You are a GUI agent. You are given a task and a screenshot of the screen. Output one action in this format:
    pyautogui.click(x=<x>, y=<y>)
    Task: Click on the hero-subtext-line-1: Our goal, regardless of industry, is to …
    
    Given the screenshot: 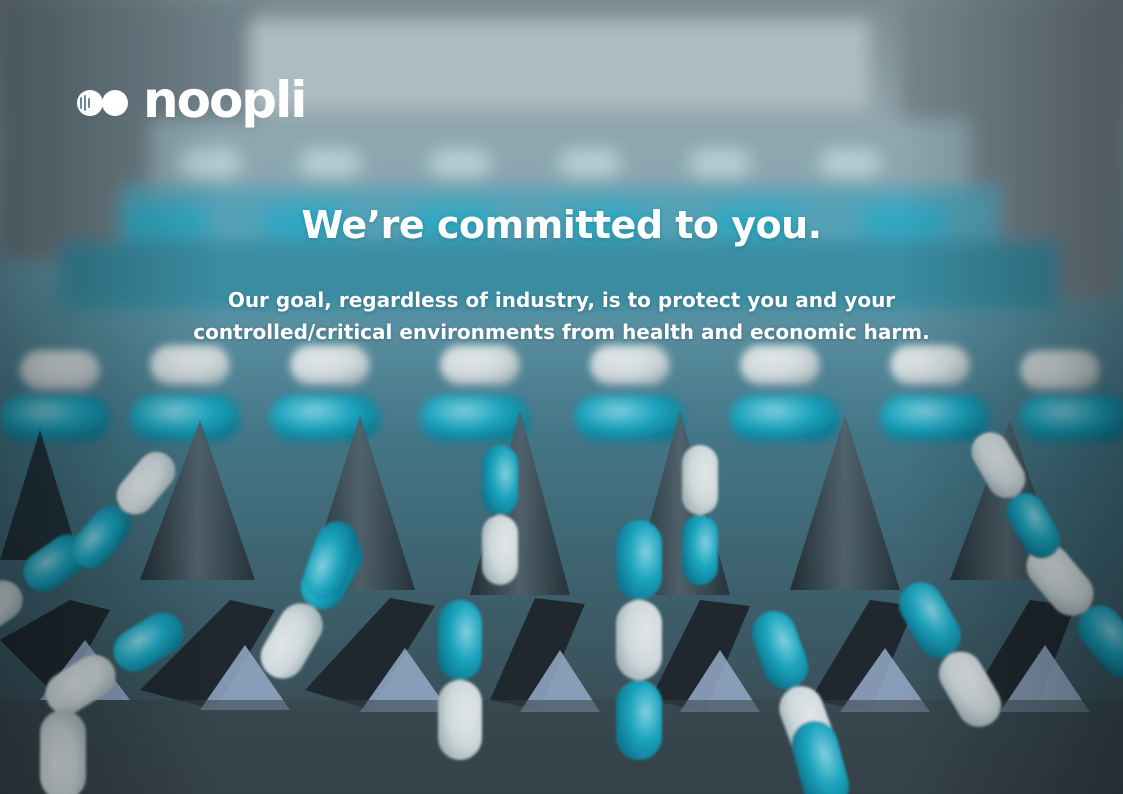 What is the action you would take?
    pyautogui.click(x=561, y=300)
    